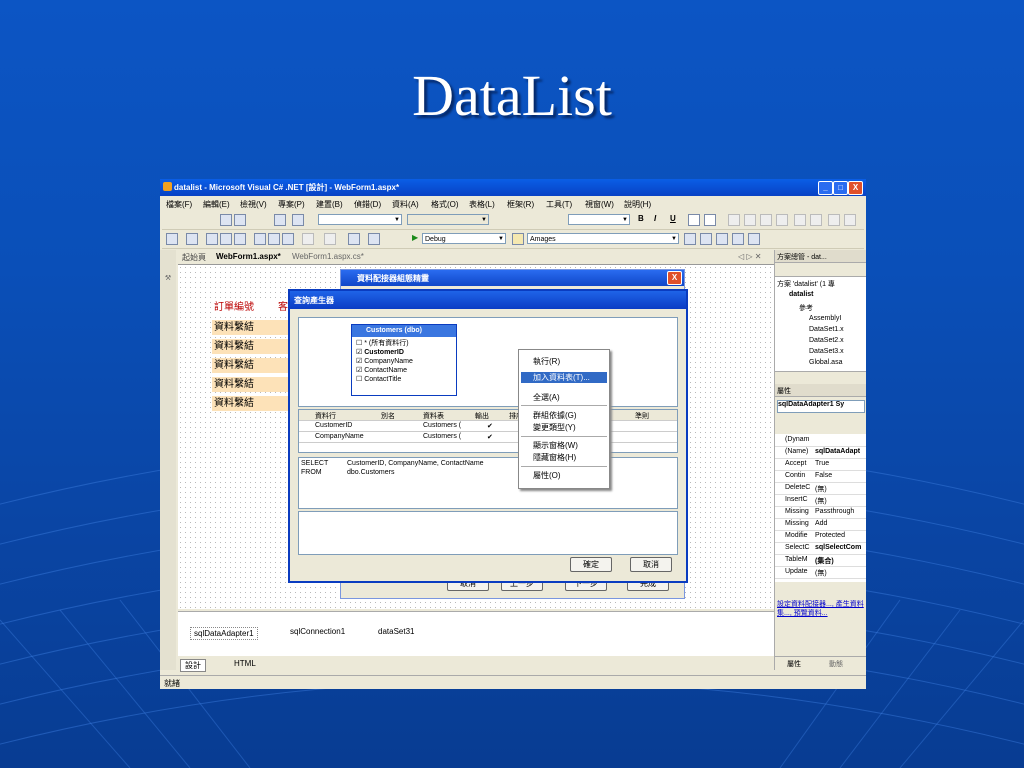 The height and width of the screenshot is (768, 1024). What do you see at coordinates (172, 239) in the screenshot?
I see `new-project-icon` at bounding box center [172, 239].